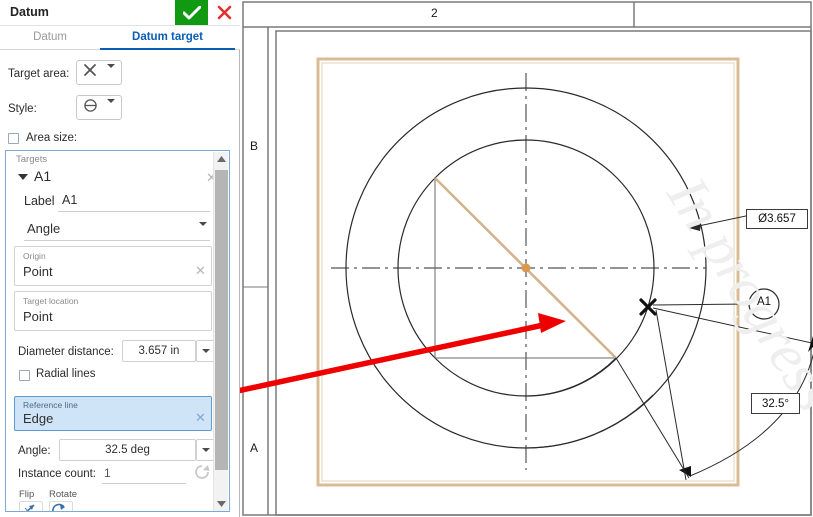 Image resolution: width=813 pixels, height=517 pixels. Describe the element at coordinates (43, 176) in the screenshot. I see `target-item-name: A1` at that location.